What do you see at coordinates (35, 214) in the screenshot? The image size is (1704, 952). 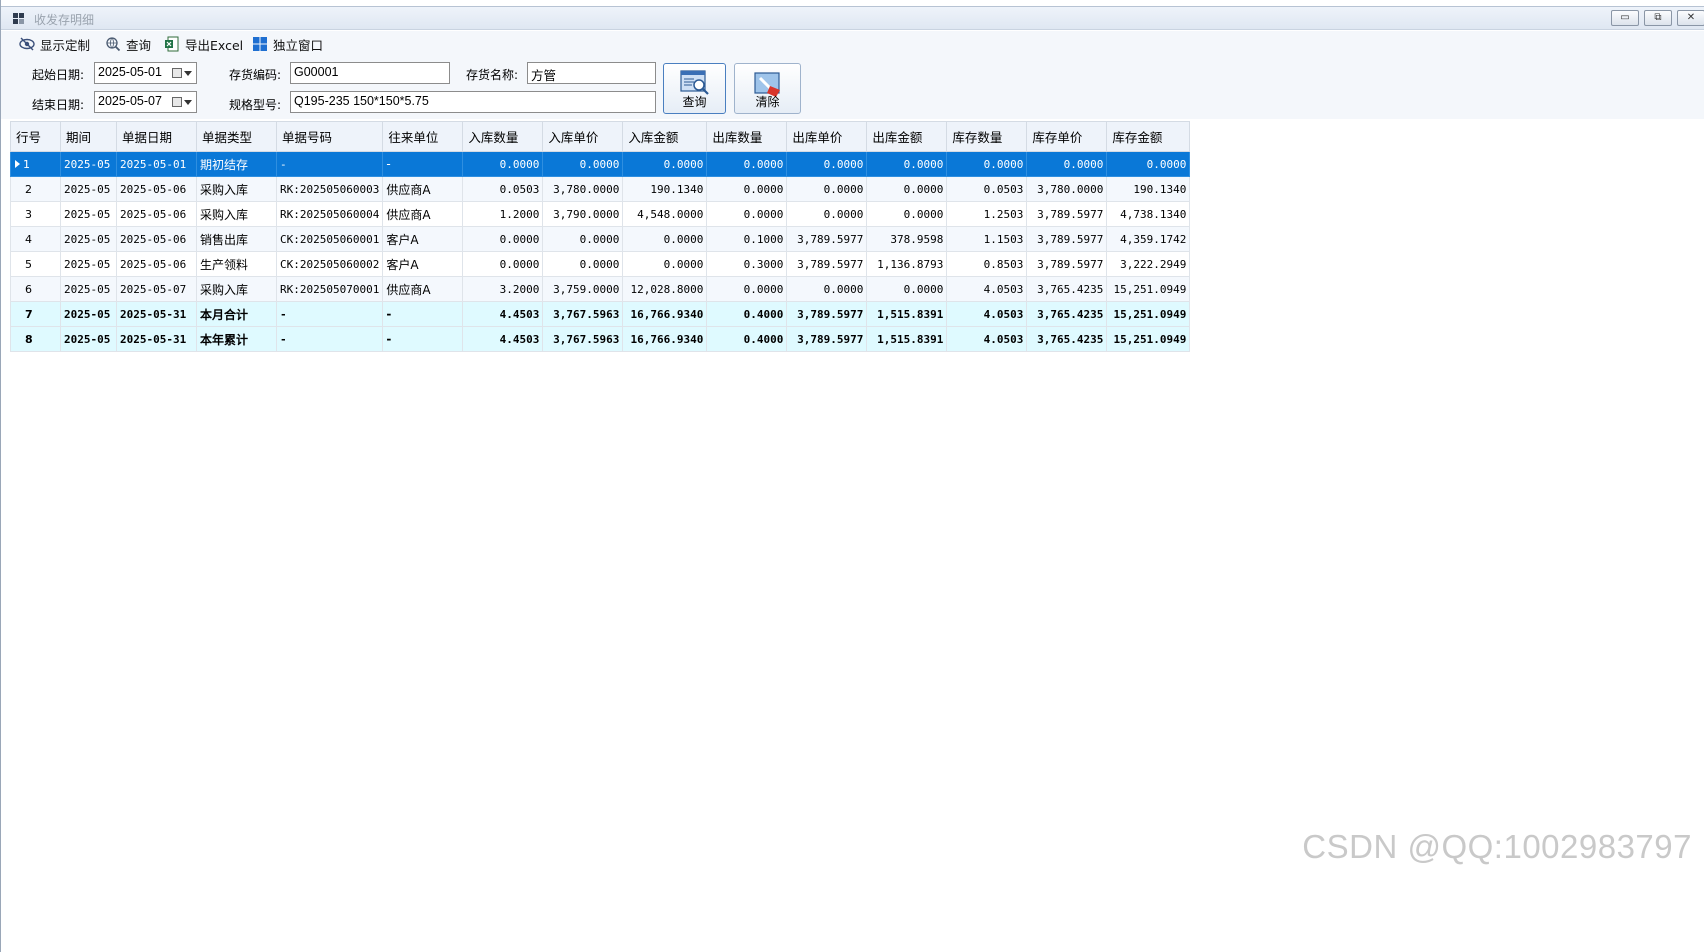 I see `table-cell: 3` at bounding box center [35, 214].